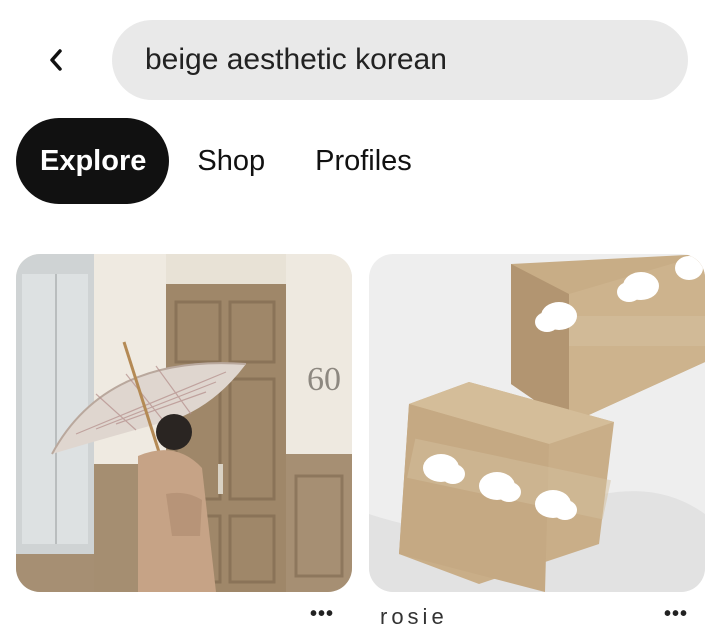 The image size is (720, 639). Describe the element at coordinates (324, 379) in the screenshot. I see `door-number: 60` at that location.